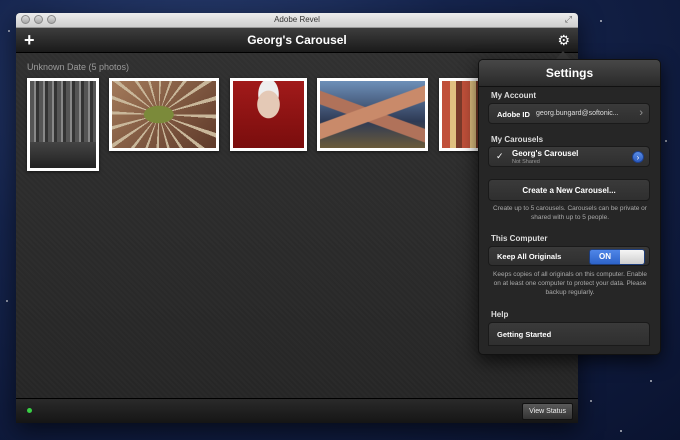  I want to click on window-controls, so click(38, 19).